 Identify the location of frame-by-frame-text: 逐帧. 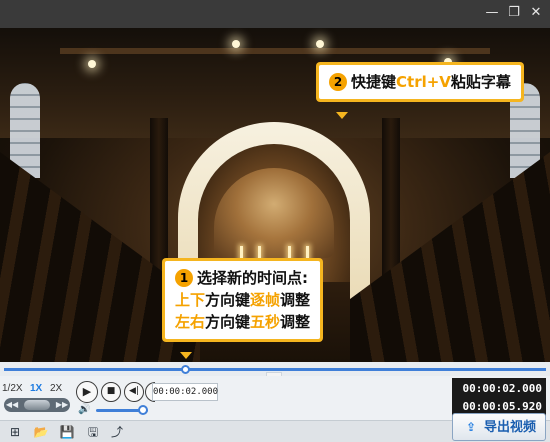
(265, 300).